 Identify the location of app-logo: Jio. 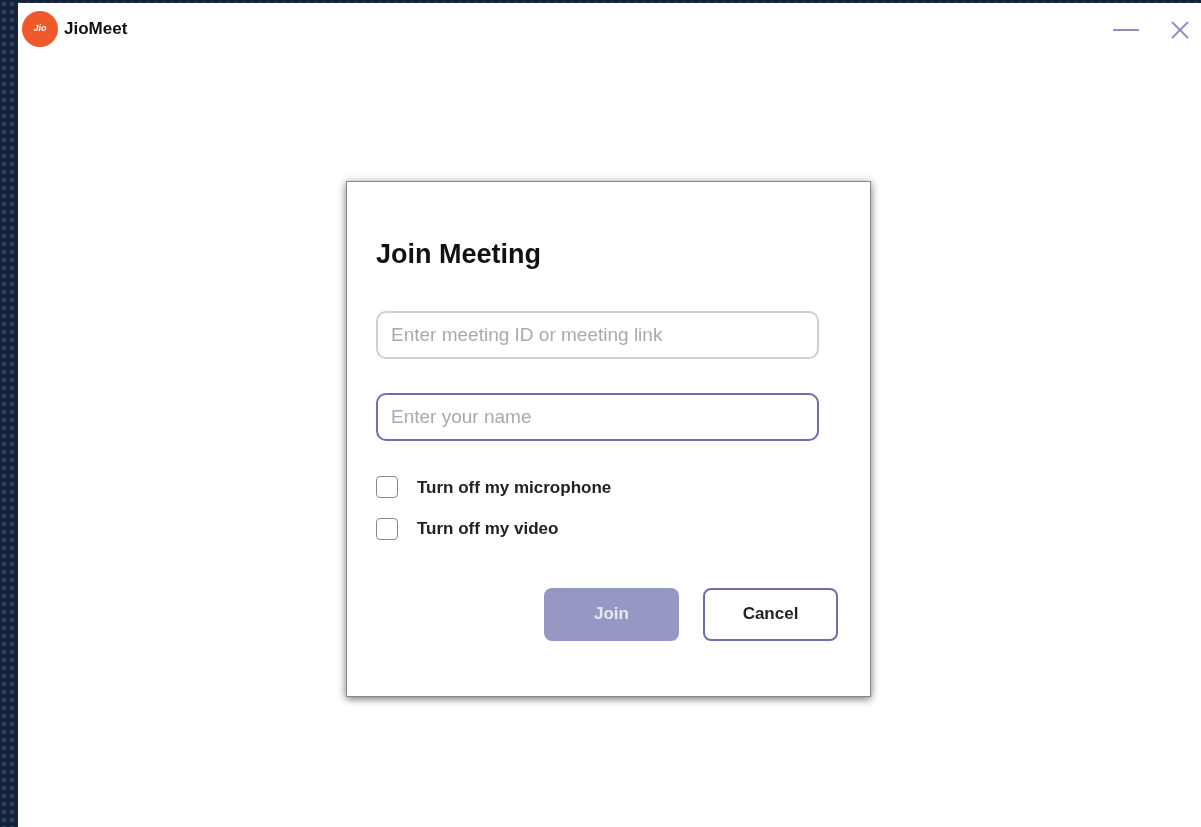
(40, 29).